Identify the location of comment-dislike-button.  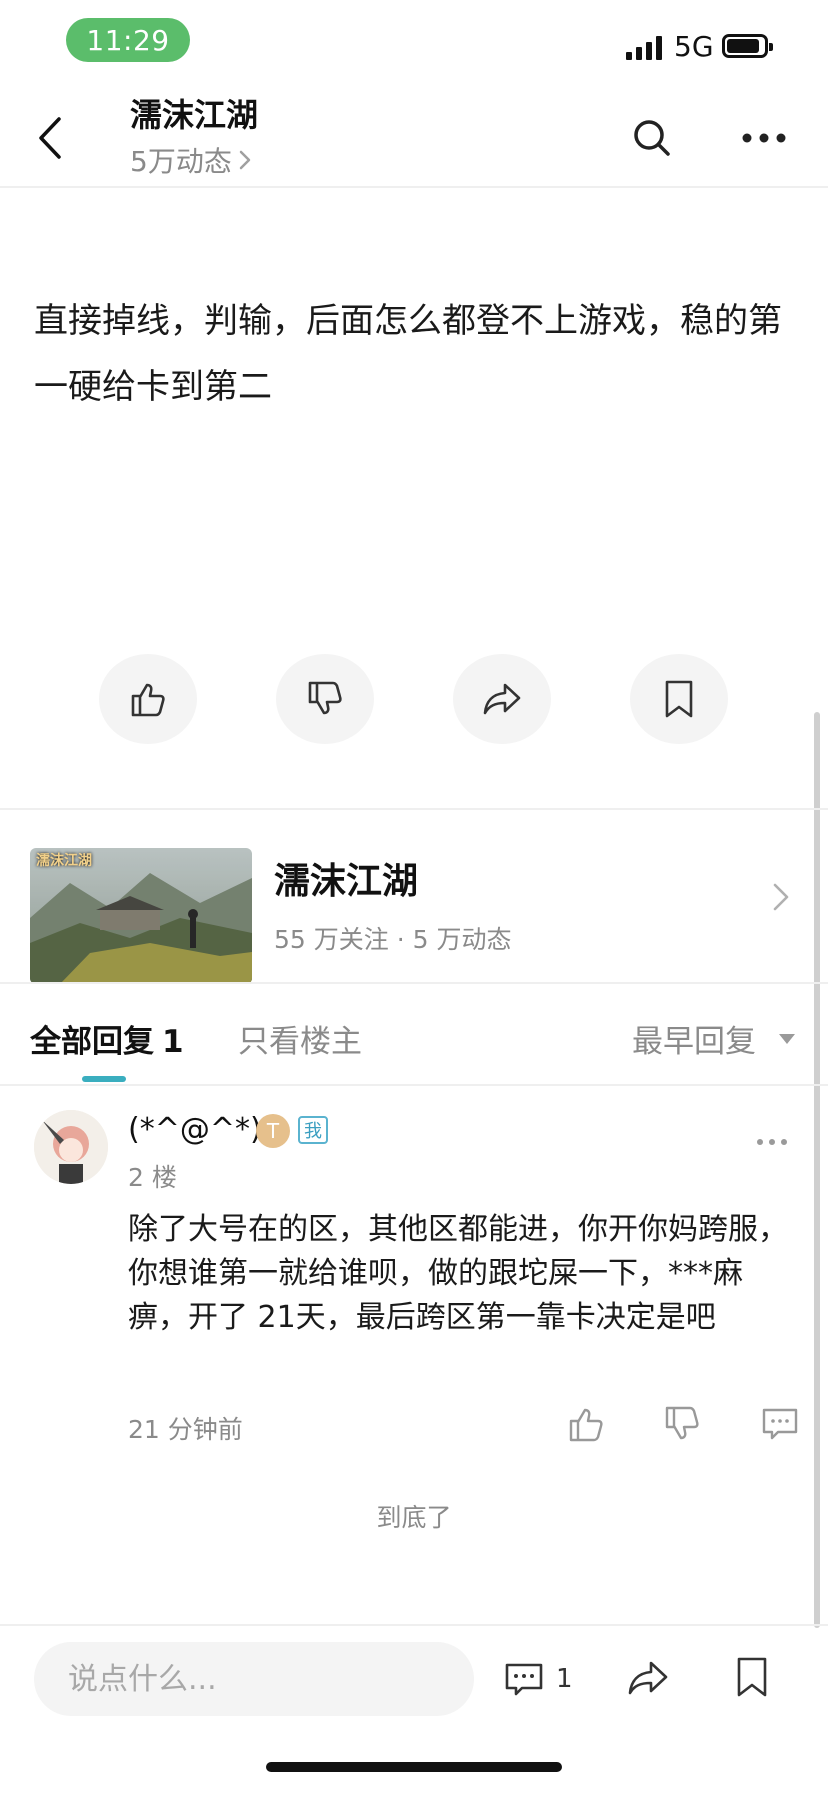
(682, 1424).